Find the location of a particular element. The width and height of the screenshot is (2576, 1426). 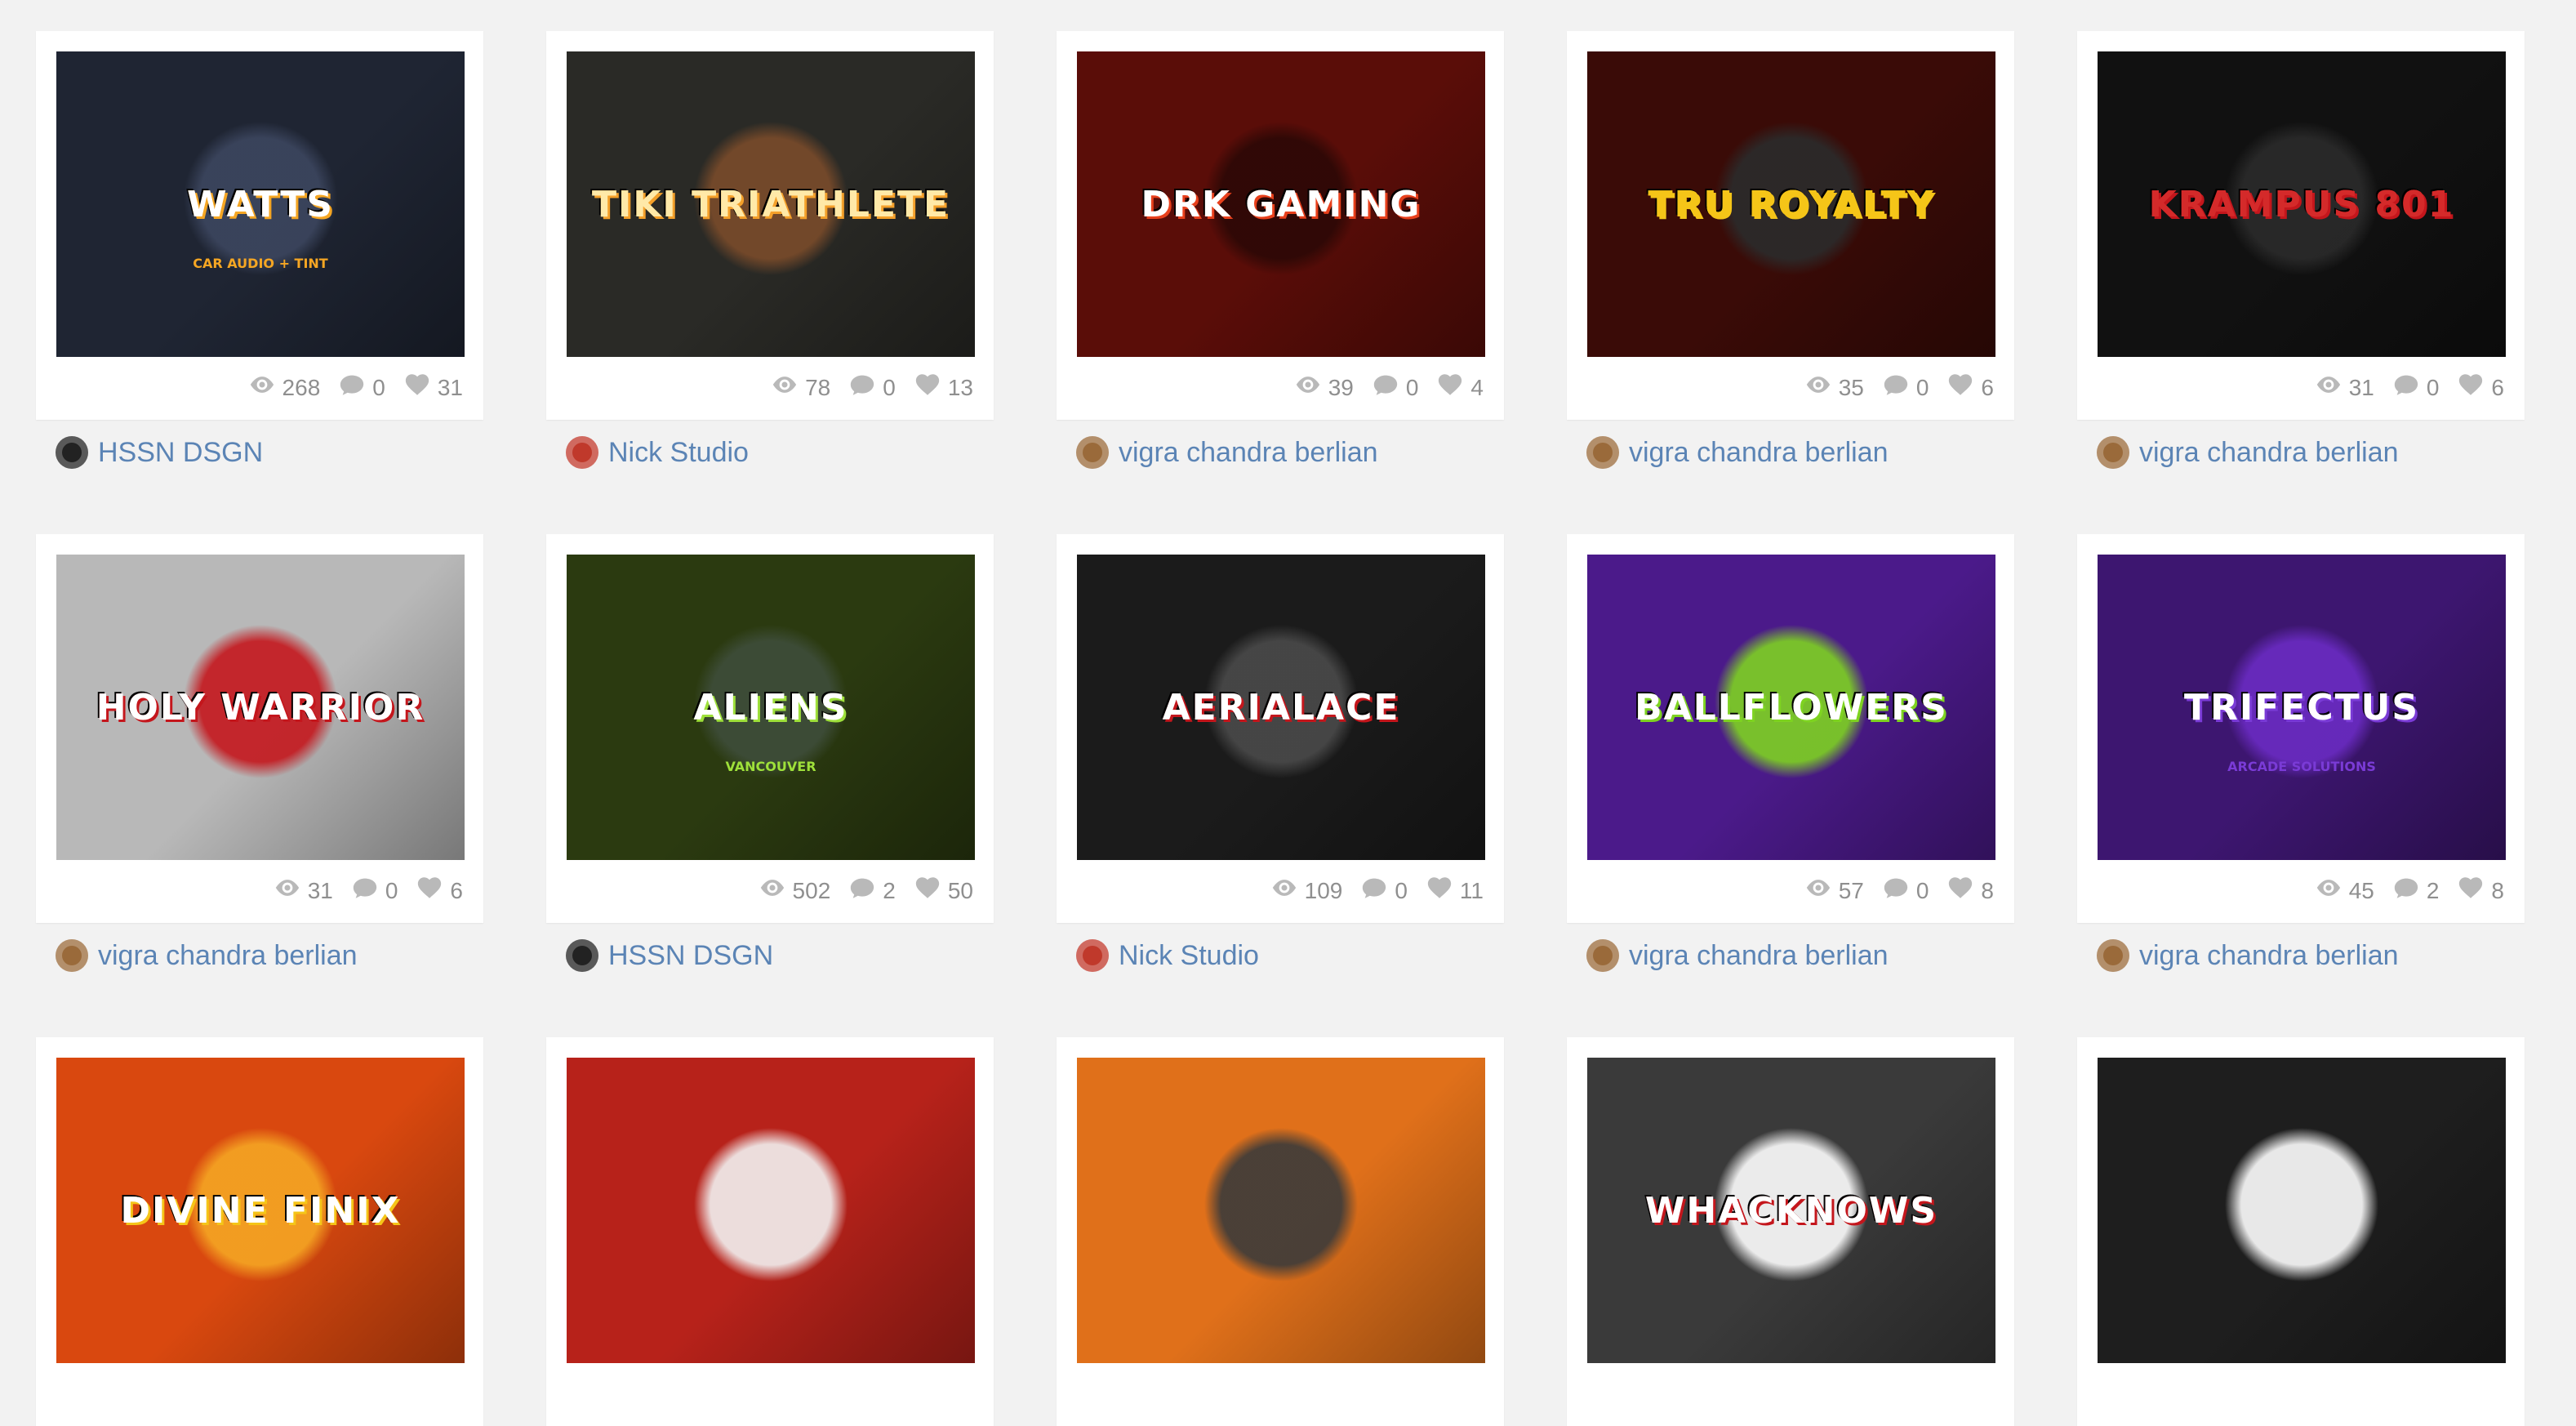

project-card: WATTS CAR AUDIO + TINT 268 0 31 is located at coordinates (259, 225).